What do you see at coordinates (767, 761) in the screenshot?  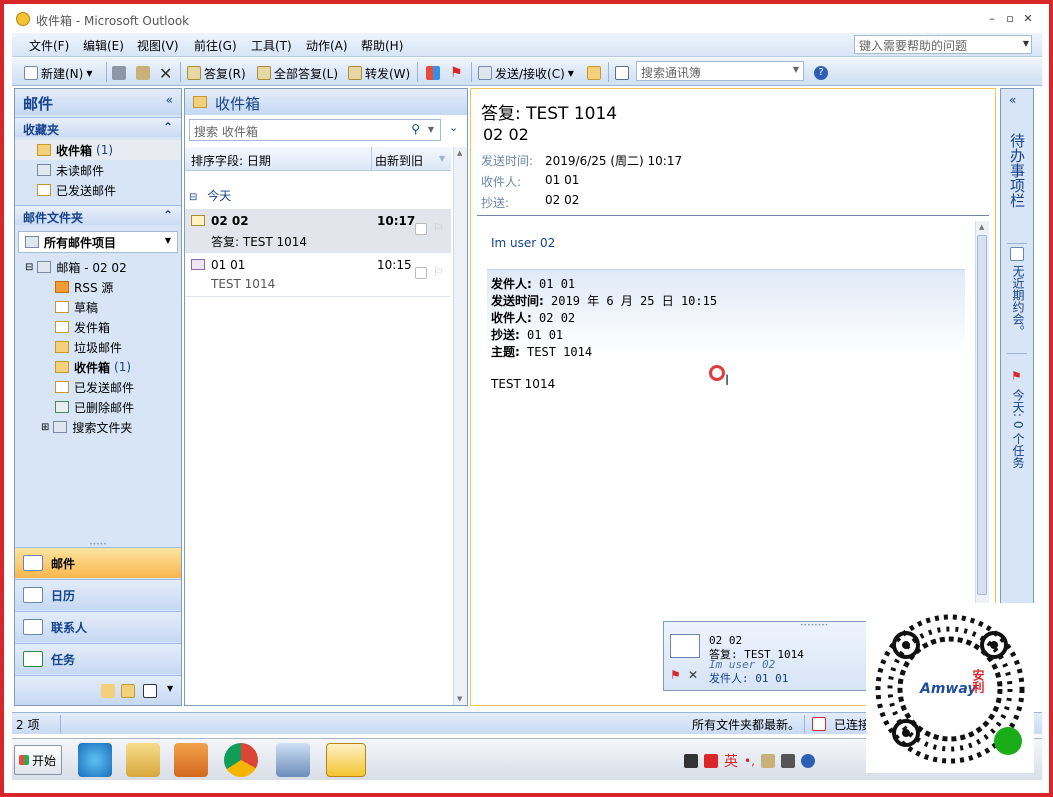 I see `soft-keyboard-icon` at bounding box center [767, 761].